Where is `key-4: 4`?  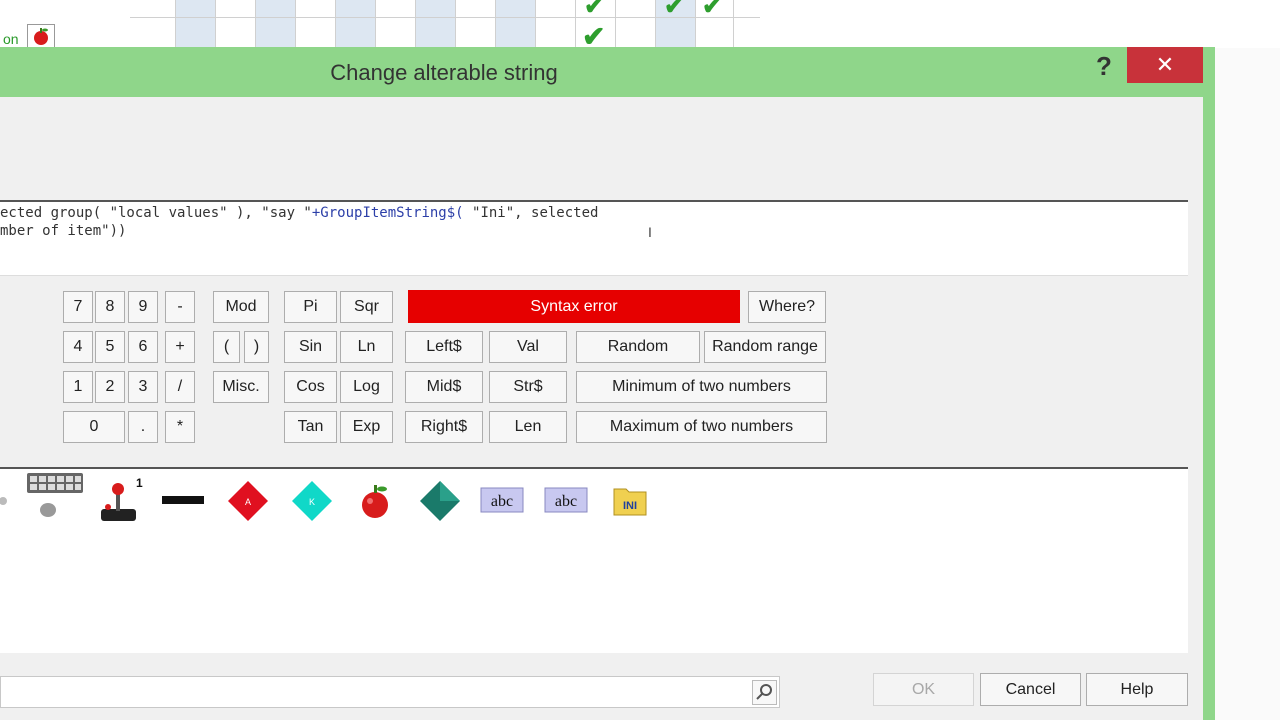
key-4: 4 is located at coordinates (78, 347).